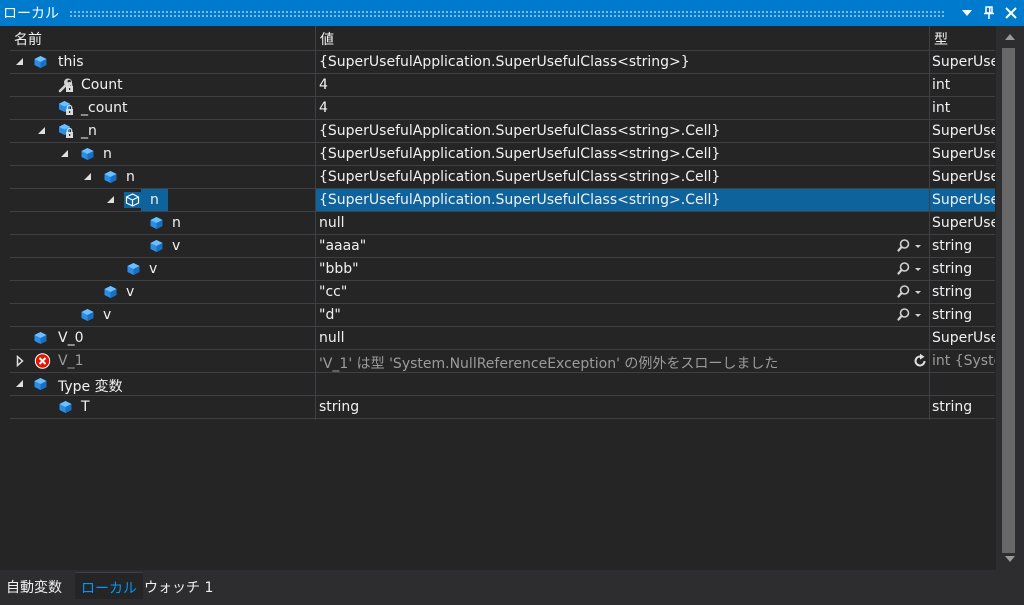 This screenshot has height=605, width=1024. Describe the element at coordinates (502, 223) in the screenshot. I see `table-row: n null SuperUse` at that location.